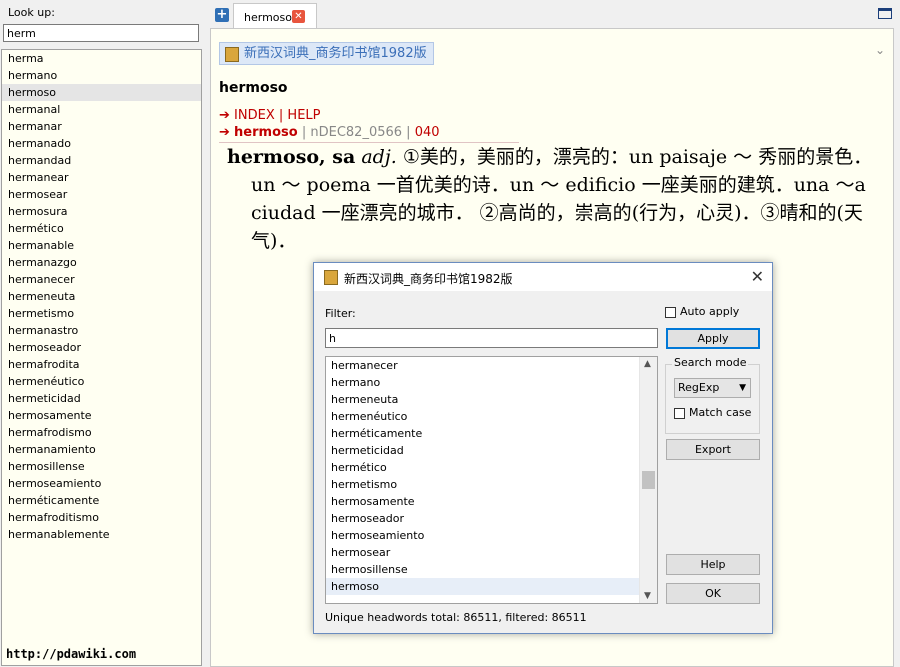 The width and height of the screenshot is (900, 667). I want to click on apply-button: Apply, so click(713, 338).